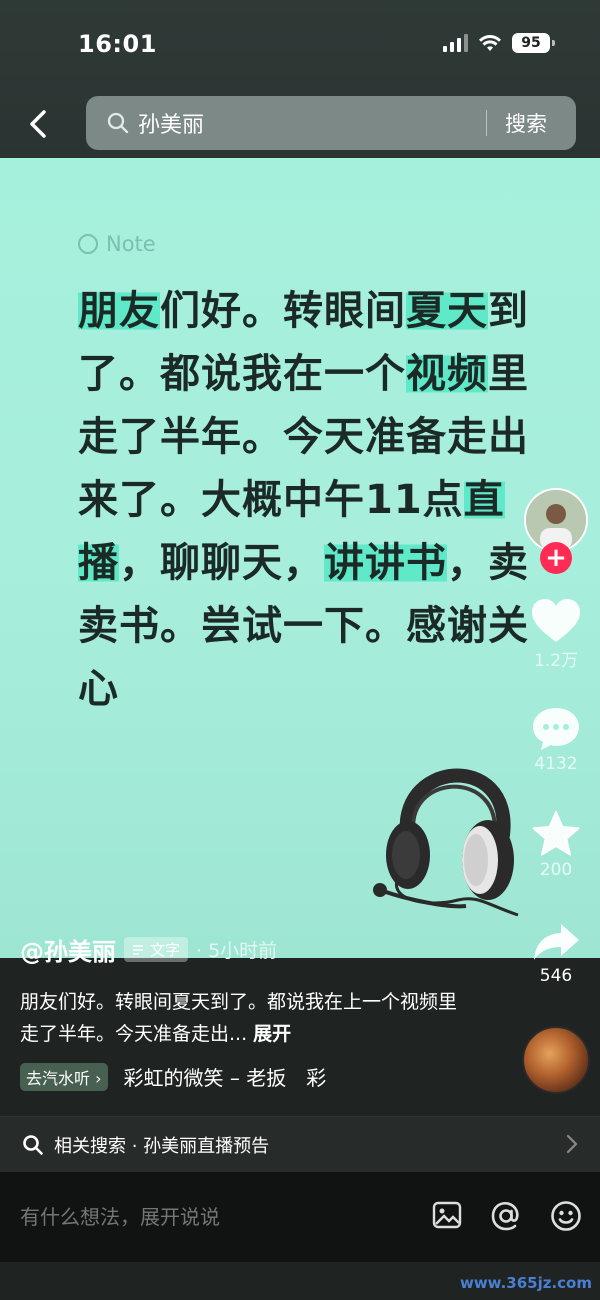 The height and width of the screenshot is (1300, 600). I want to click on type-badge-label: 文字, so click(165, 950).